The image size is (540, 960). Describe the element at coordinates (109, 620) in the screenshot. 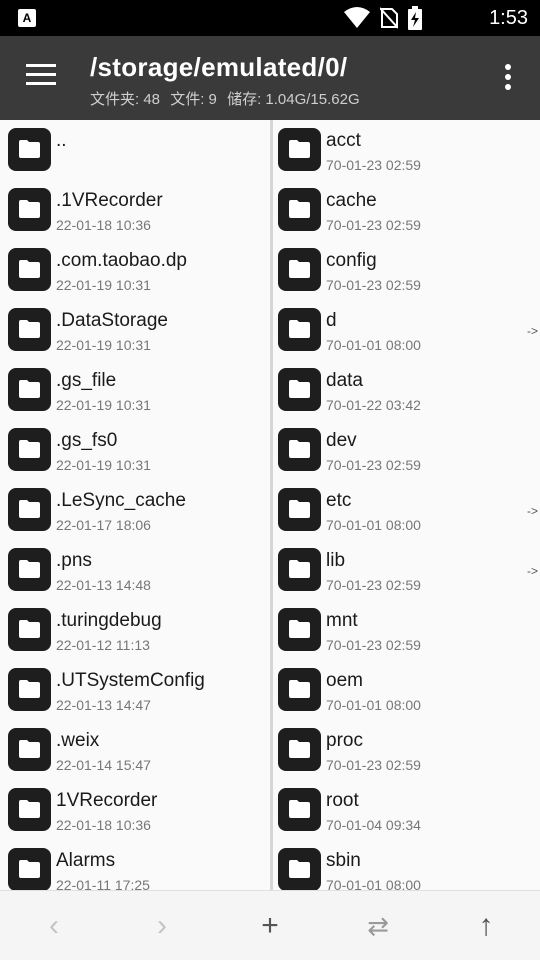

I see `file-name: .turingdebug` at that location.